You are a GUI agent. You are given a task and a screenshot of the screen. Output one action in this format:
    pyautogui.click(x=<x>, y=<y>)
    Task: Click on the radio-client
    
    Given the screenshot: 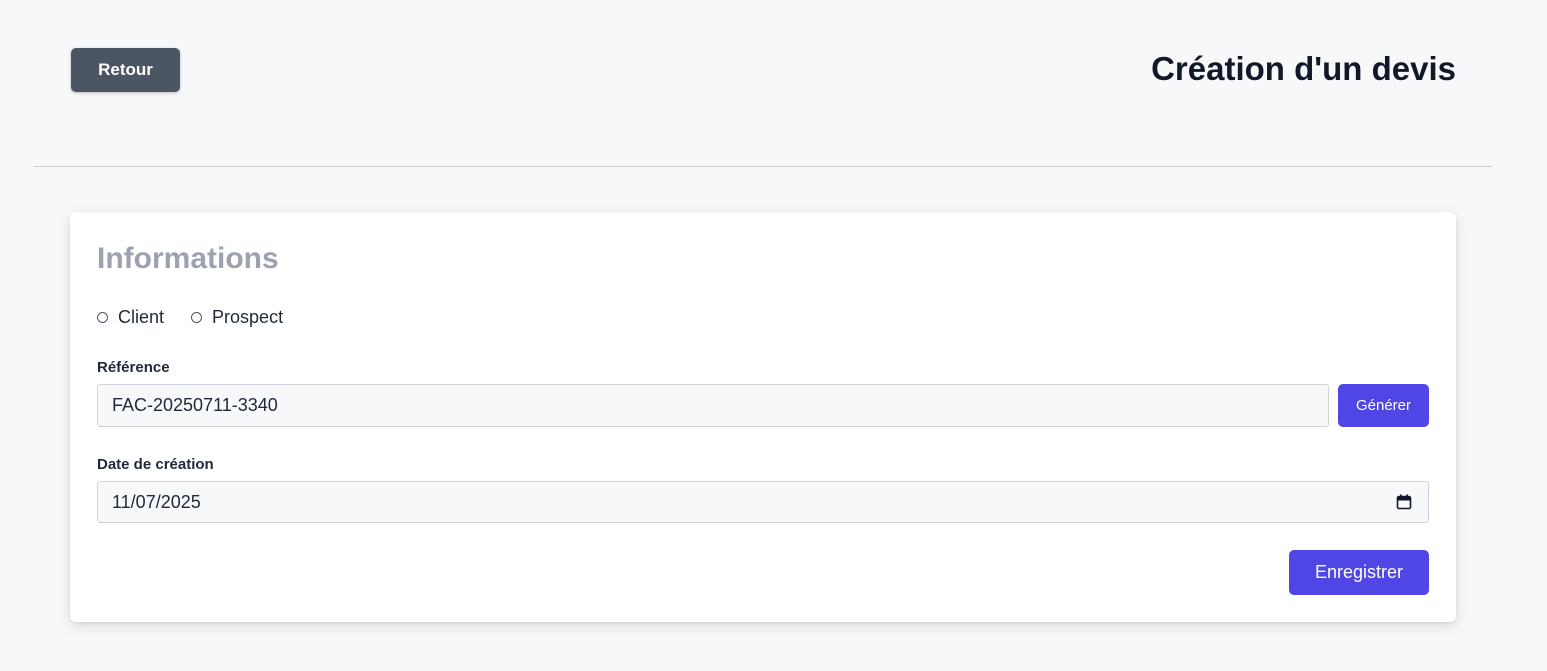 What is the action you would take?
    pyautogui.click(x=102, y=317)
    